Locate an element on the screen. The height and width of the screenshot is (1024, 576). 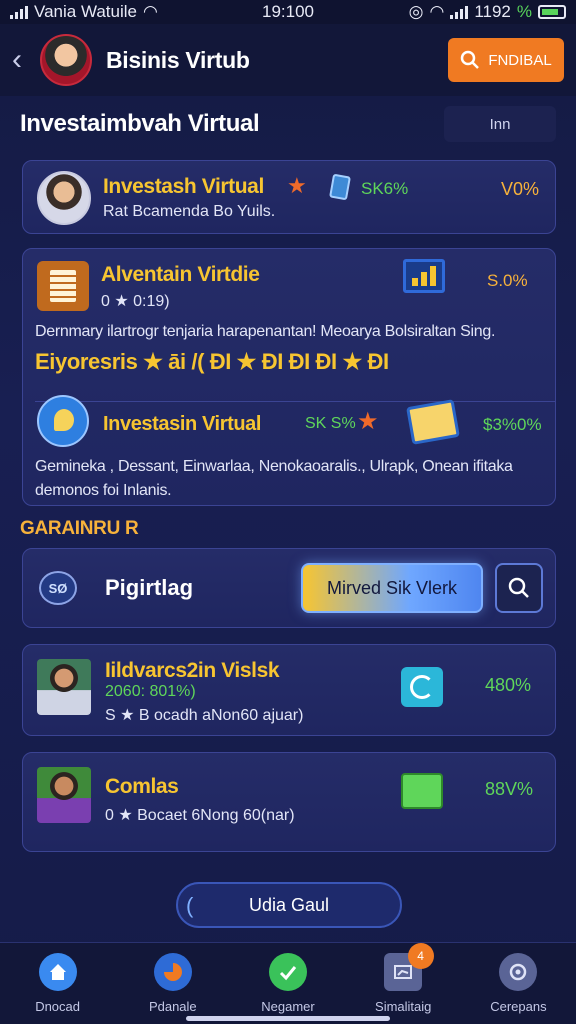
document-icon is located at coordinates (63, 286).